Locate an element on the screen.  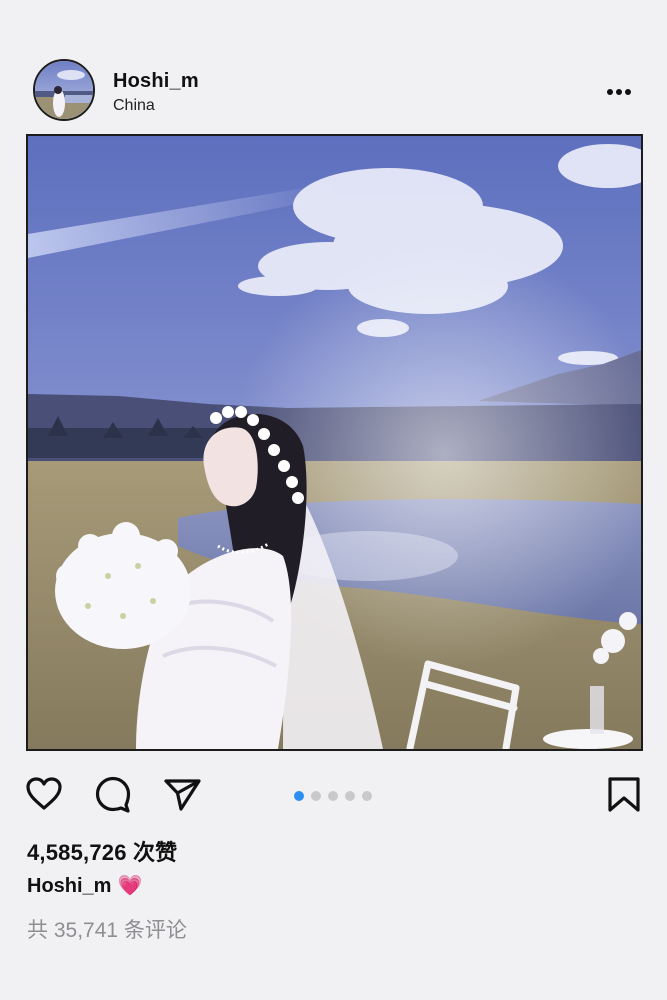
view-comments-link: 共 35,741 条评论 is located at coordinates (107, 929).